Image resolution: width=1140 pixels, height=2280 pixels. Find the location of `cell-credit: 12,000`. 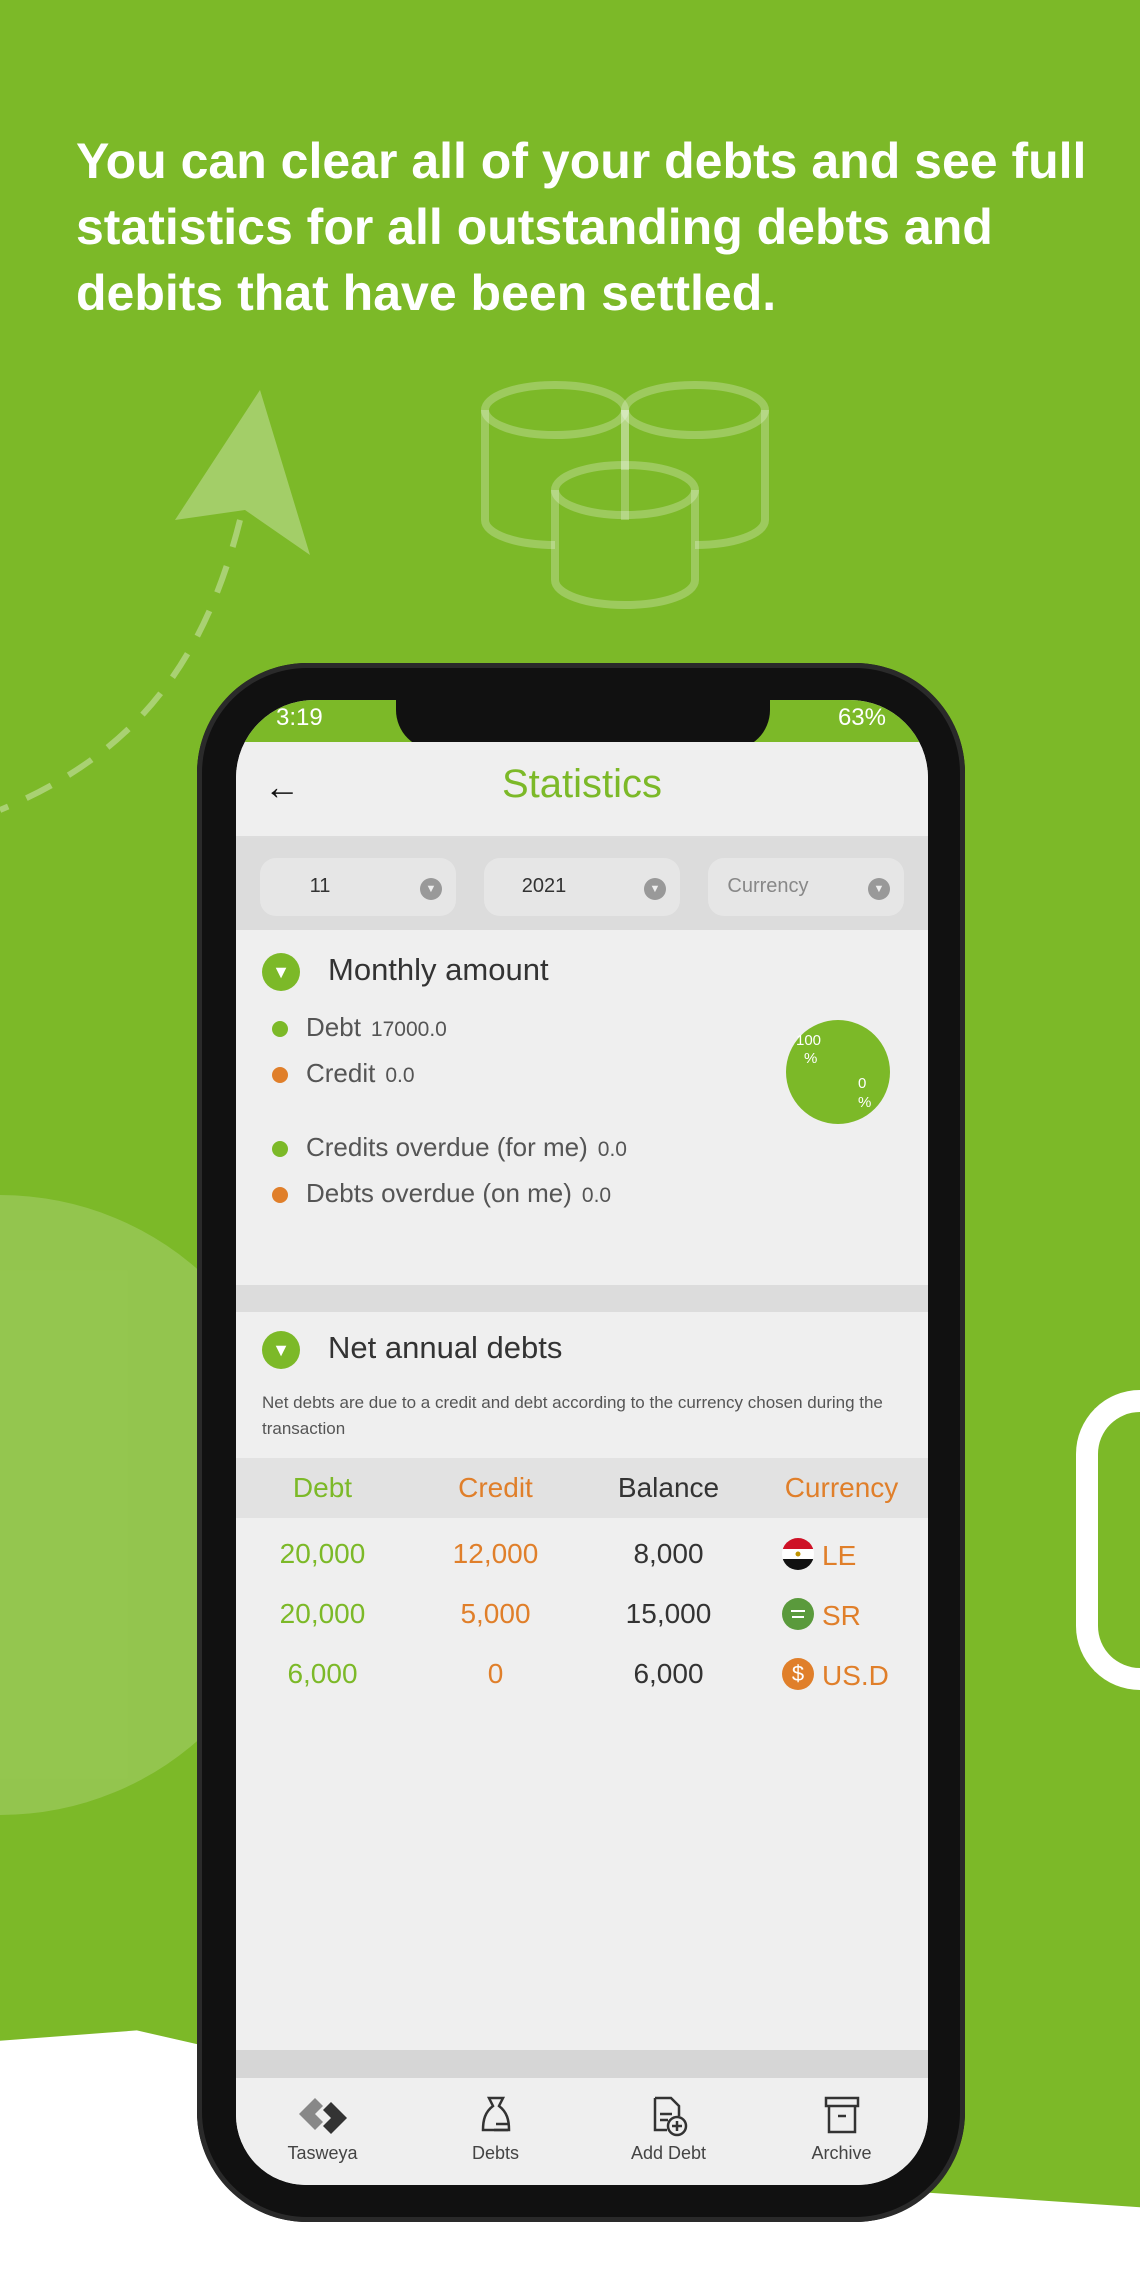

cell-credit: 12,000 is located at coordinates (495, 1553).